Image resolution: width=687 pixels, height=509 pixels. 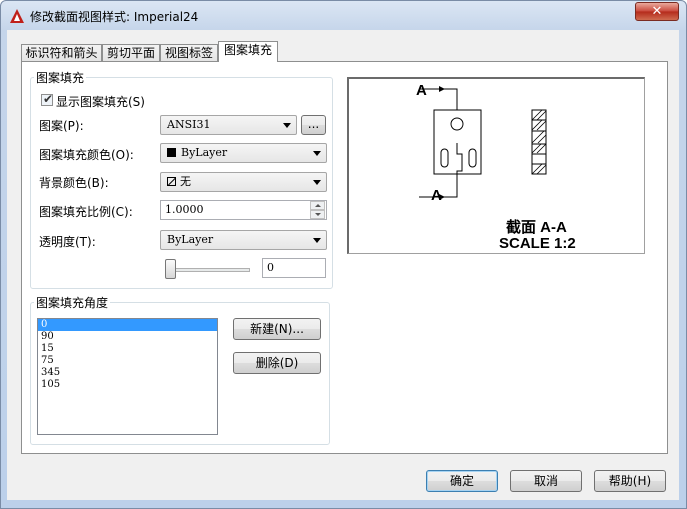 What do you see at coordinates (536, 227) in the screenshot?
I see `preview-caption-line1: 截面 A-A` at bounding box center [536, 227].